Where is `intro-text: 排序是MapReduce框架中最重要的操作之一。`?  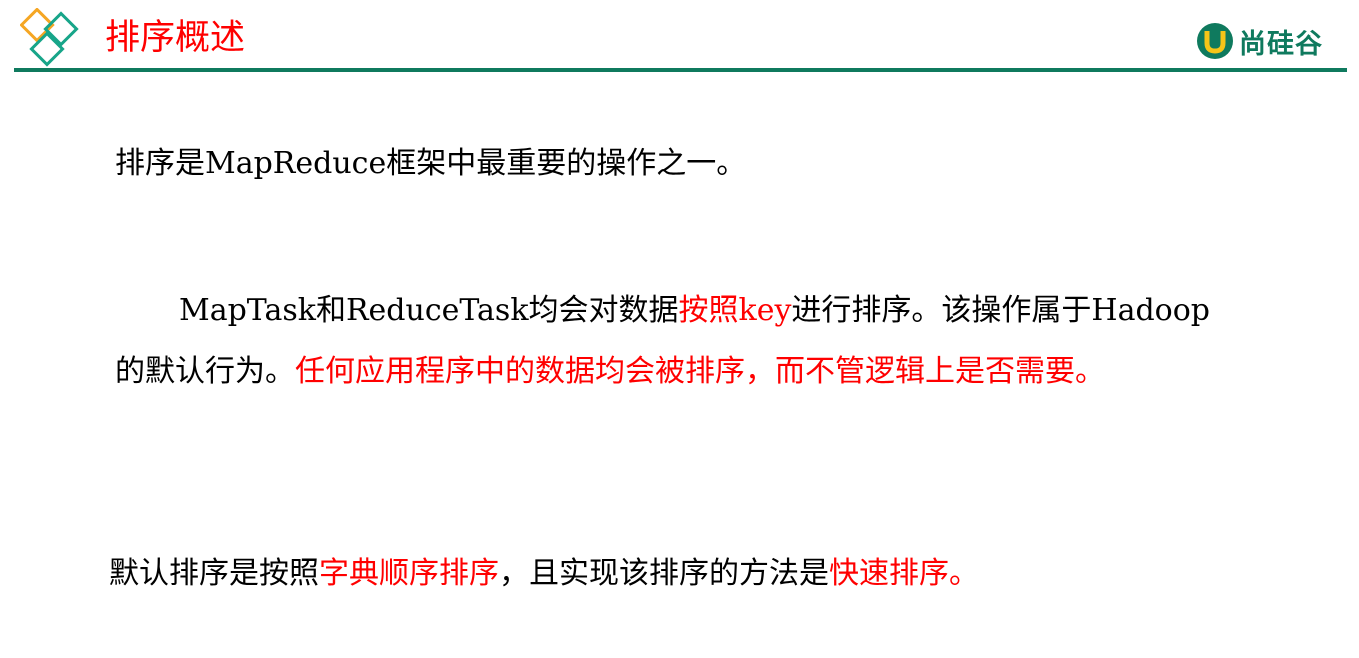
intro-text: 排序是MapReduce框架中最重要的操作之一。 is located at coordinates (431, 163).